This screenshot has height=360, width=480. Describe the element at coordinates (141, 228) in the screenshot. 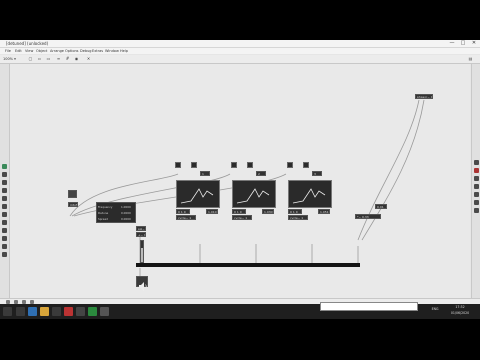

I see `sig-object: sig~` at that location.